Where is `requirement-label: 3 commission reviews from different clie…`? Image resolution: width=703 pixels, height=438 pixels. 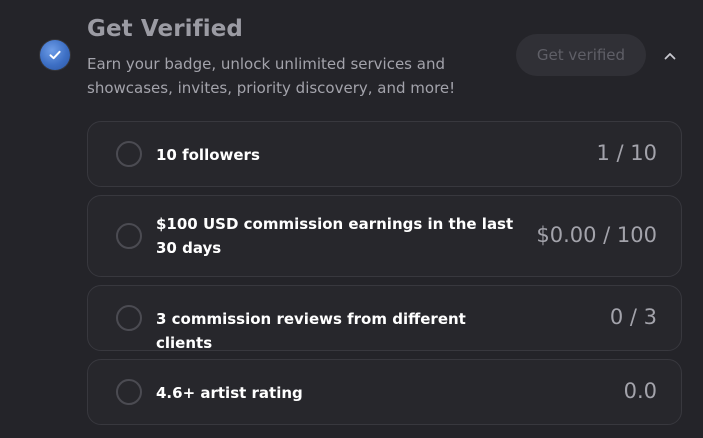
requirement-label: 3 commission reviews from different clie… is located at coordinates (311, 331).